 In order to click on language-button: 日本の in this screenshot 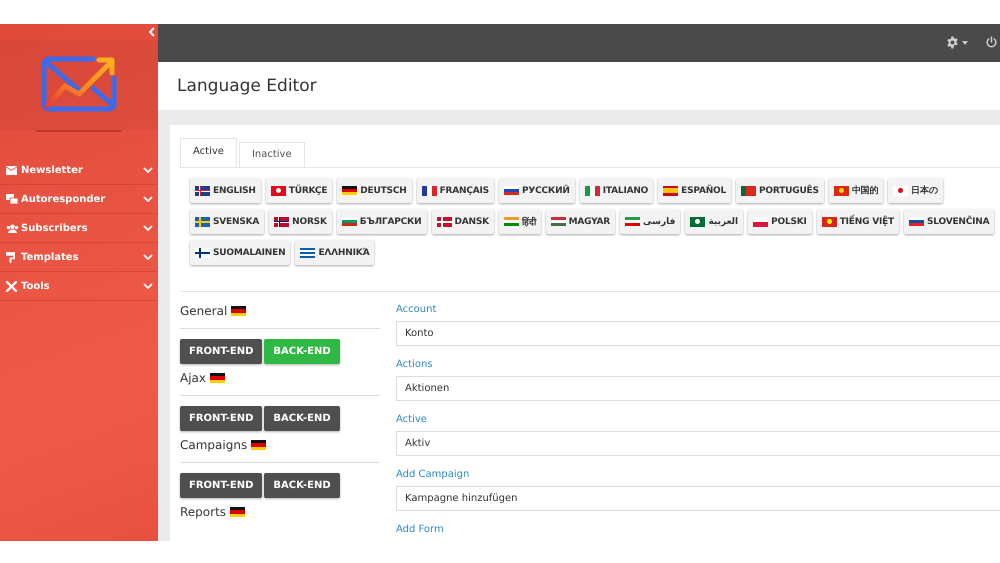, I will do `click(915, 190)`.